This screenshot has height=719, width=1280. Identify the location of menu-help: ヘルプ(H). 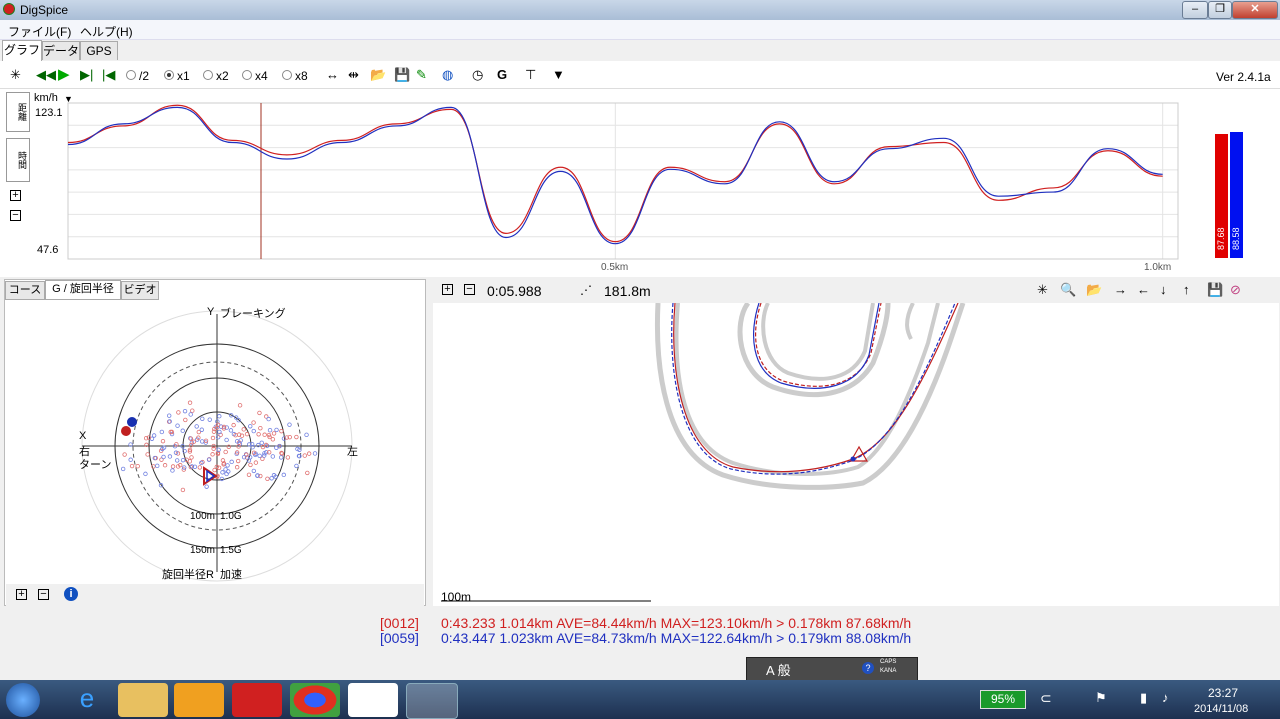
(106, 31).